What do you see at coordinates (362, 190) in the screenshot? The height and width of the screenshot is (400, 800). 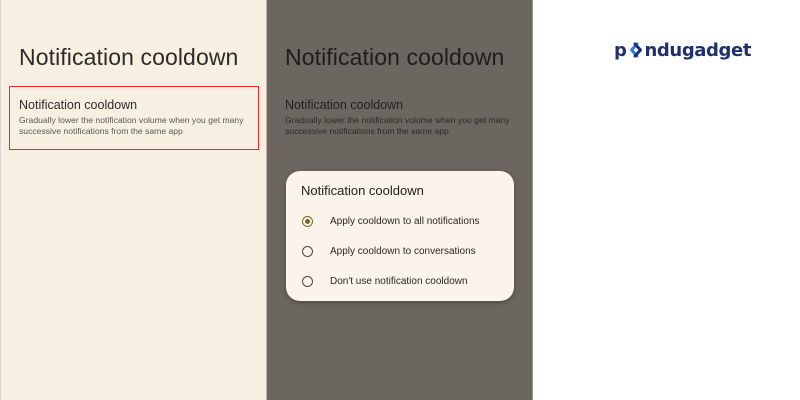 I see `dialog-title: Notification cooldown` at bounding box center [362, 190].